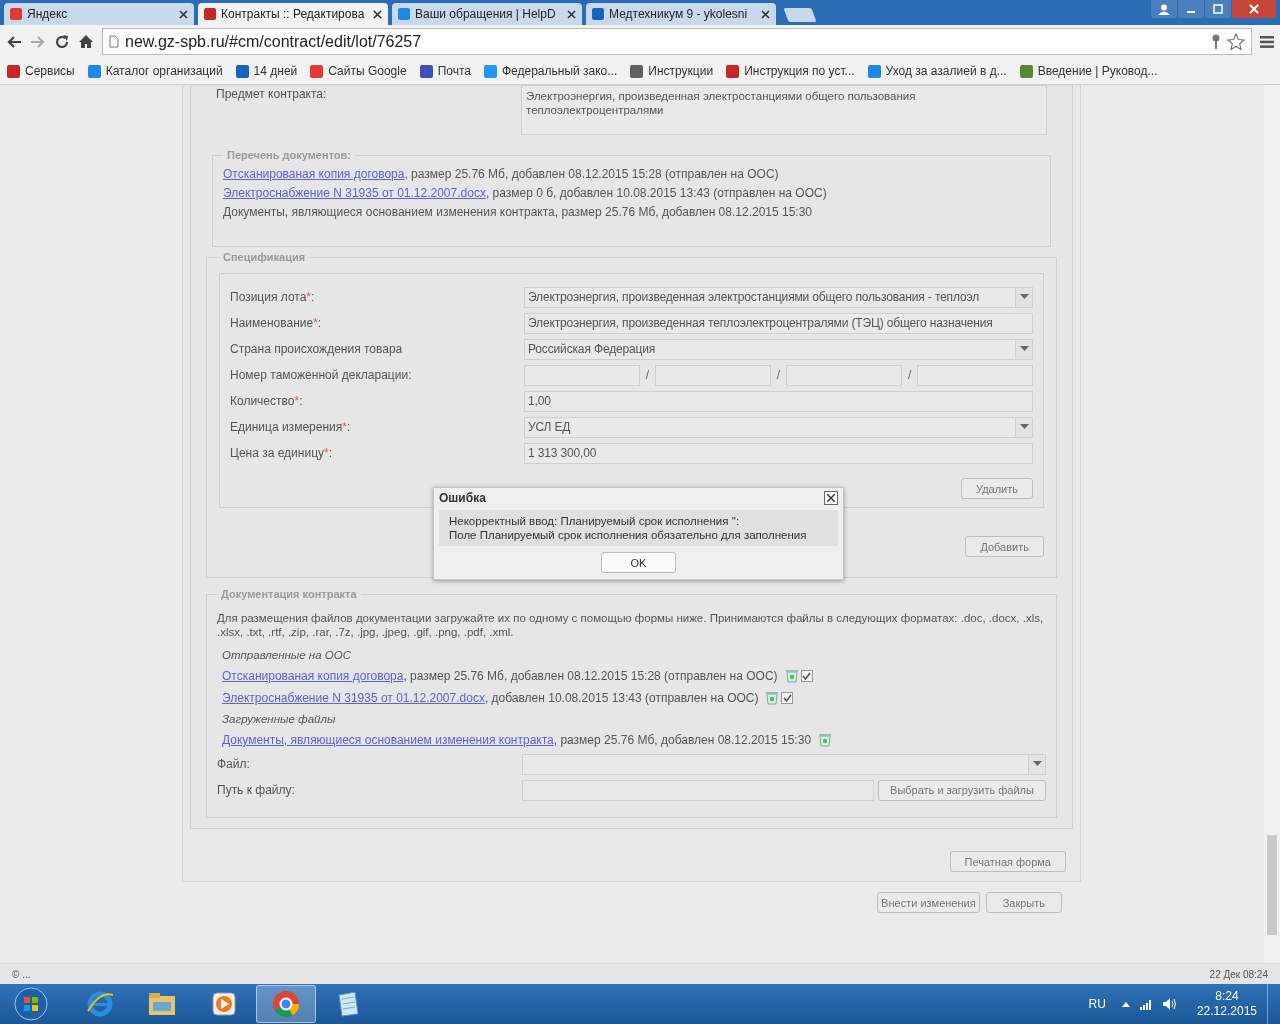 The image size is (1280, 1024). Describe the element at coordinates (155, 71) in the screenshot. I see `bookmark: Каталог организаций` at that location.